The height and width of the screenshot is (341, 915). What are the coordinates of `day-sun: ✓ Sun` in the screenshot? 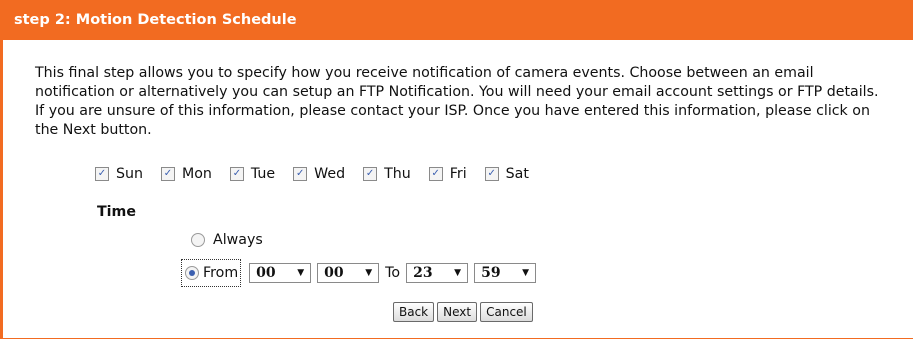 It's located at (119, 174).